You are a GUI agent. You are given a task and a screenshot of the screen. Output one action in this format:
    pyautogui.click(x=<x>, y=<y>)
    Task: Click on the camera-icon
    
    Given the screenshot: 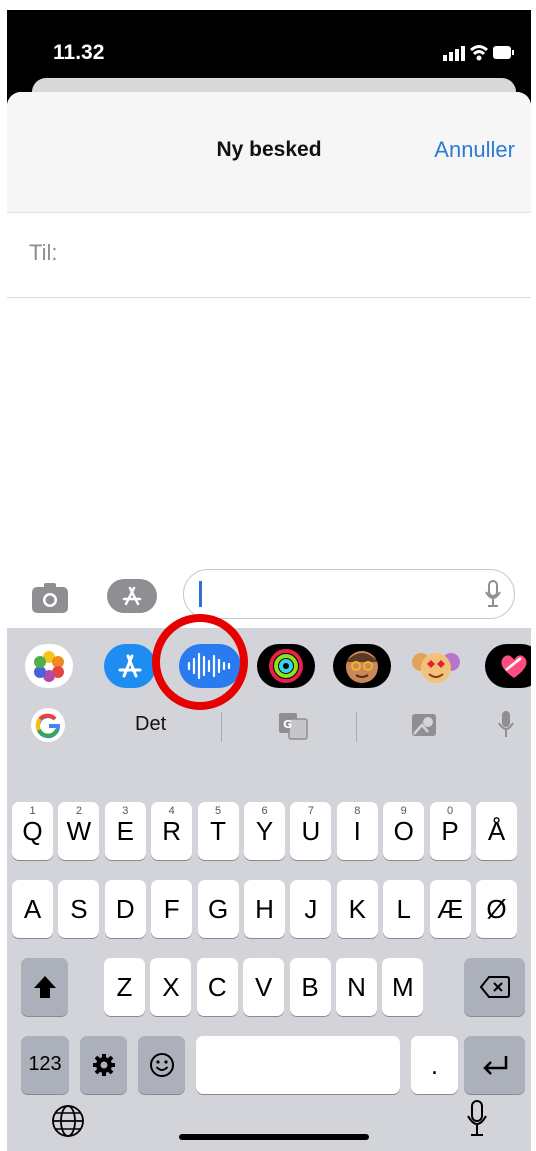 What is the action you would take?
    pyautogui.click(x=53, y=598)
    